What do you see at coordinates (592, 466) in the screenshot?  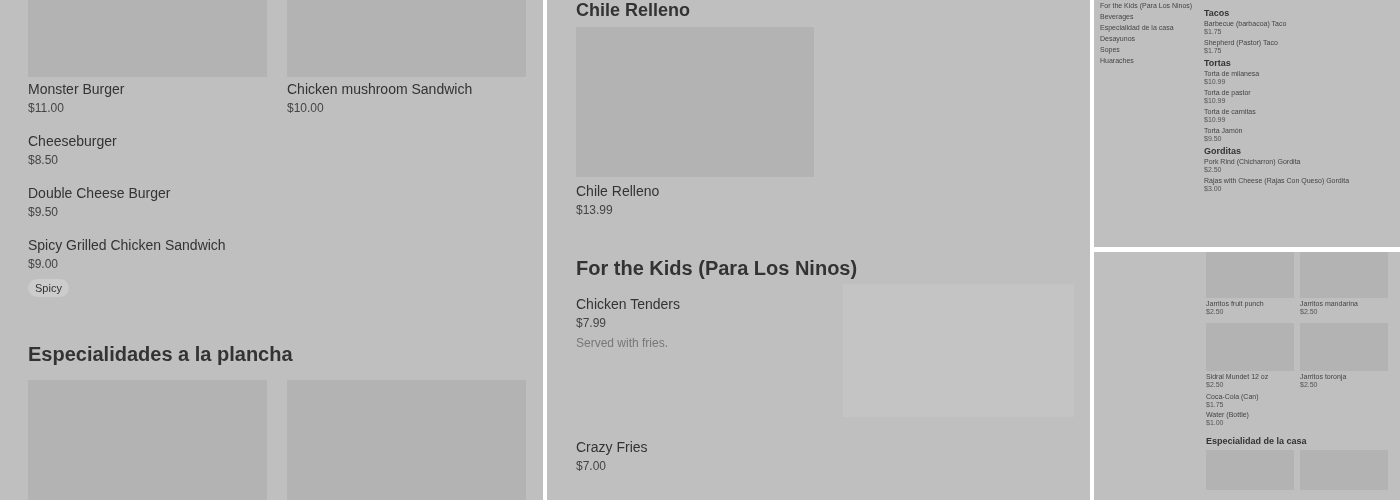 I see `item-price: $7.00` at bounding box center [592, 466].